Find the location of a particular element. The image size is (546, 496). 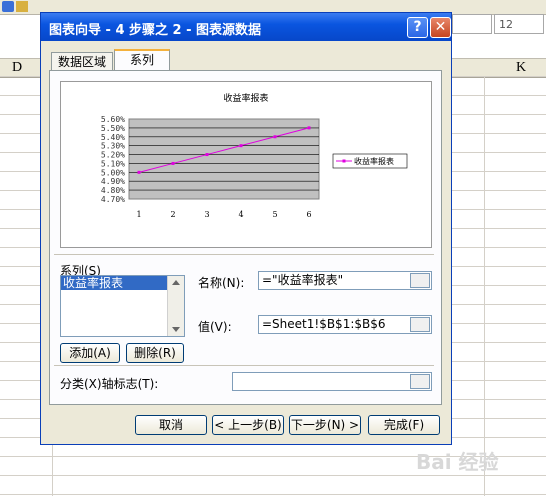

legend-marker is located at coordinates (344, 161).